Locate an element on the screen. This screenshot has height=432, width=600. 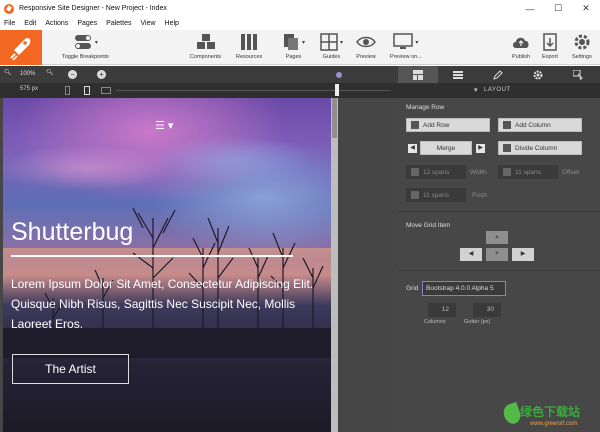
merge-button: Merge is located at coordinates (446, 148).